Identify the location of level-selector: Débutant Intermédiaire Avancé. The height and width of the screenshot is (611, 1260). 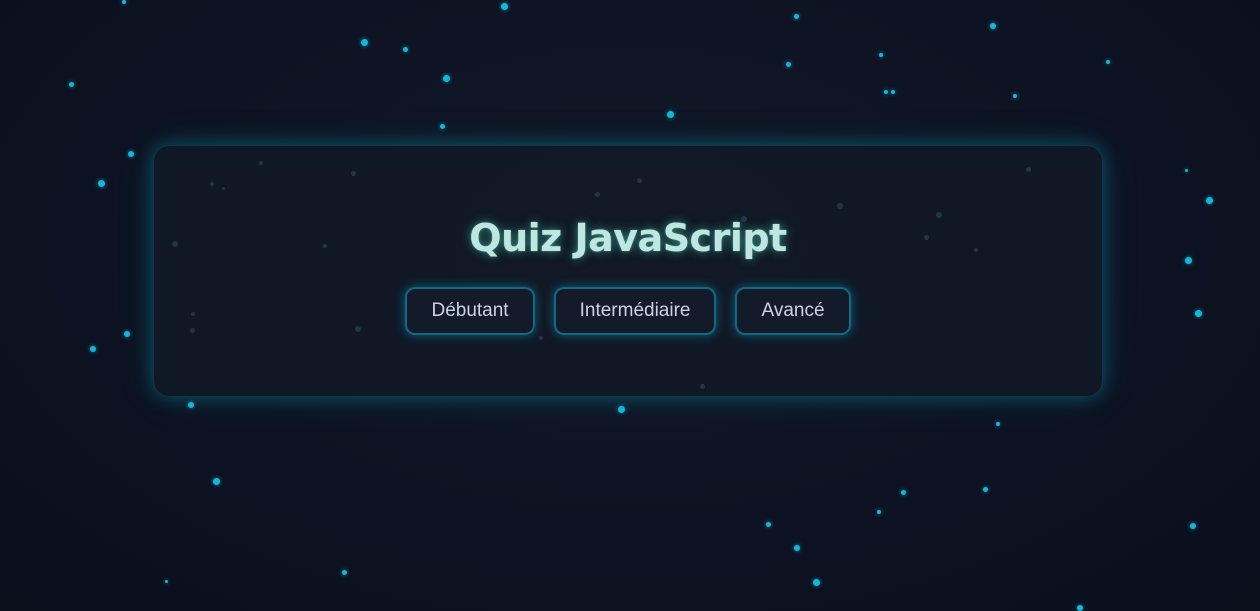
(628, 311).